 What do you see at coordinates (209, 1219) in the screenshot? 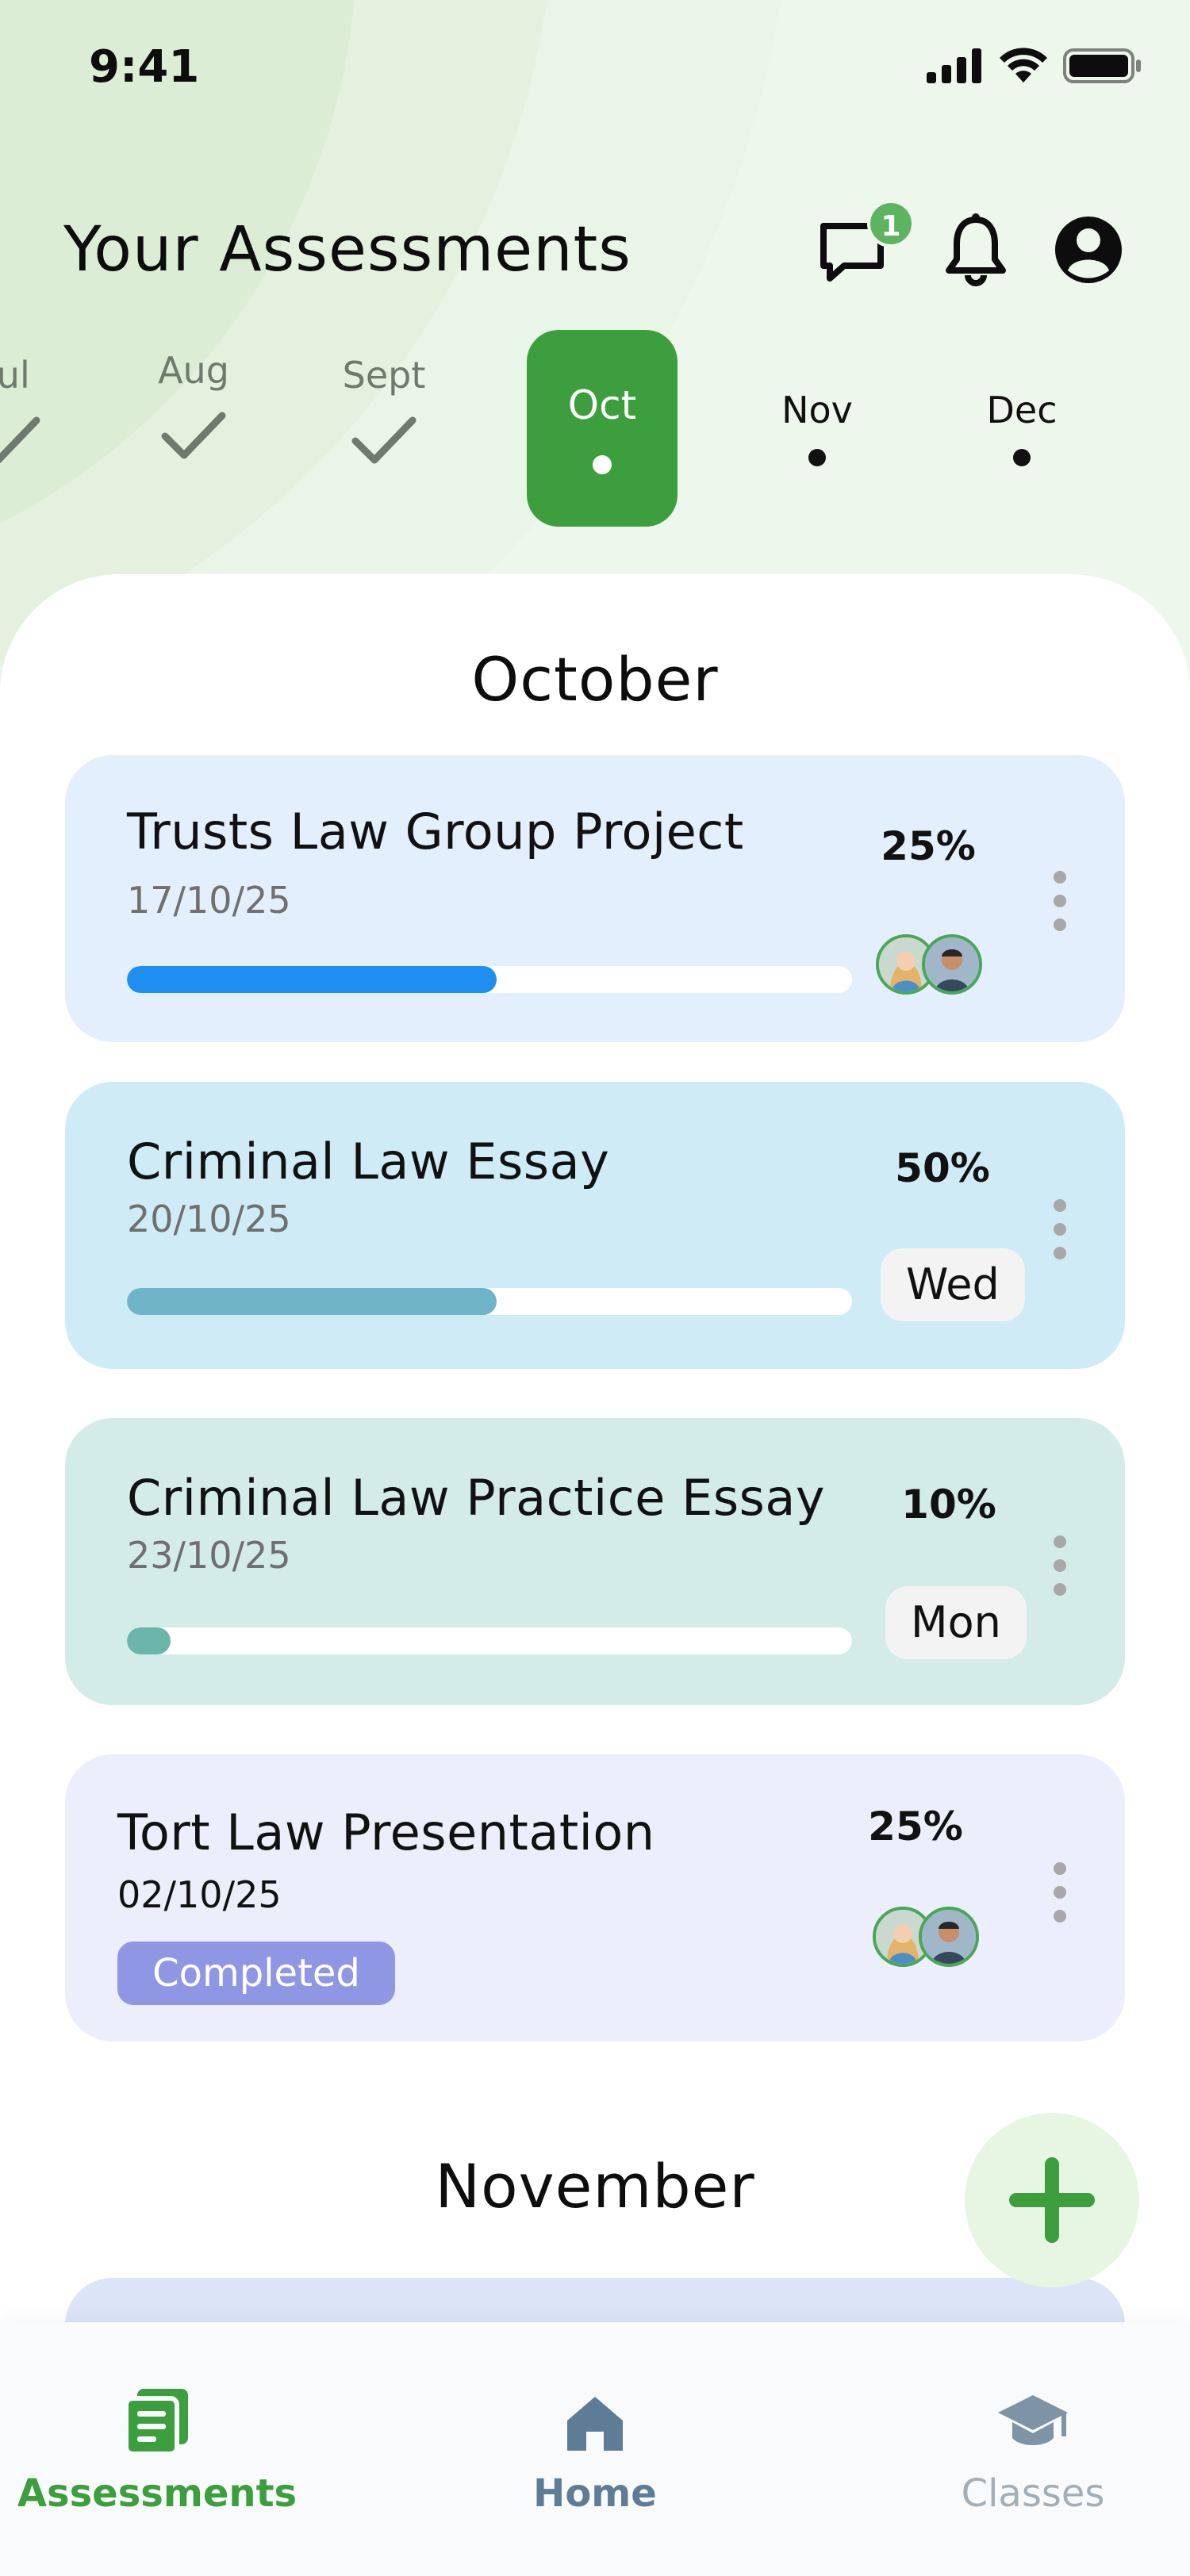
I see `card-date: 20/10/25` at bounding box center [209, 1219].